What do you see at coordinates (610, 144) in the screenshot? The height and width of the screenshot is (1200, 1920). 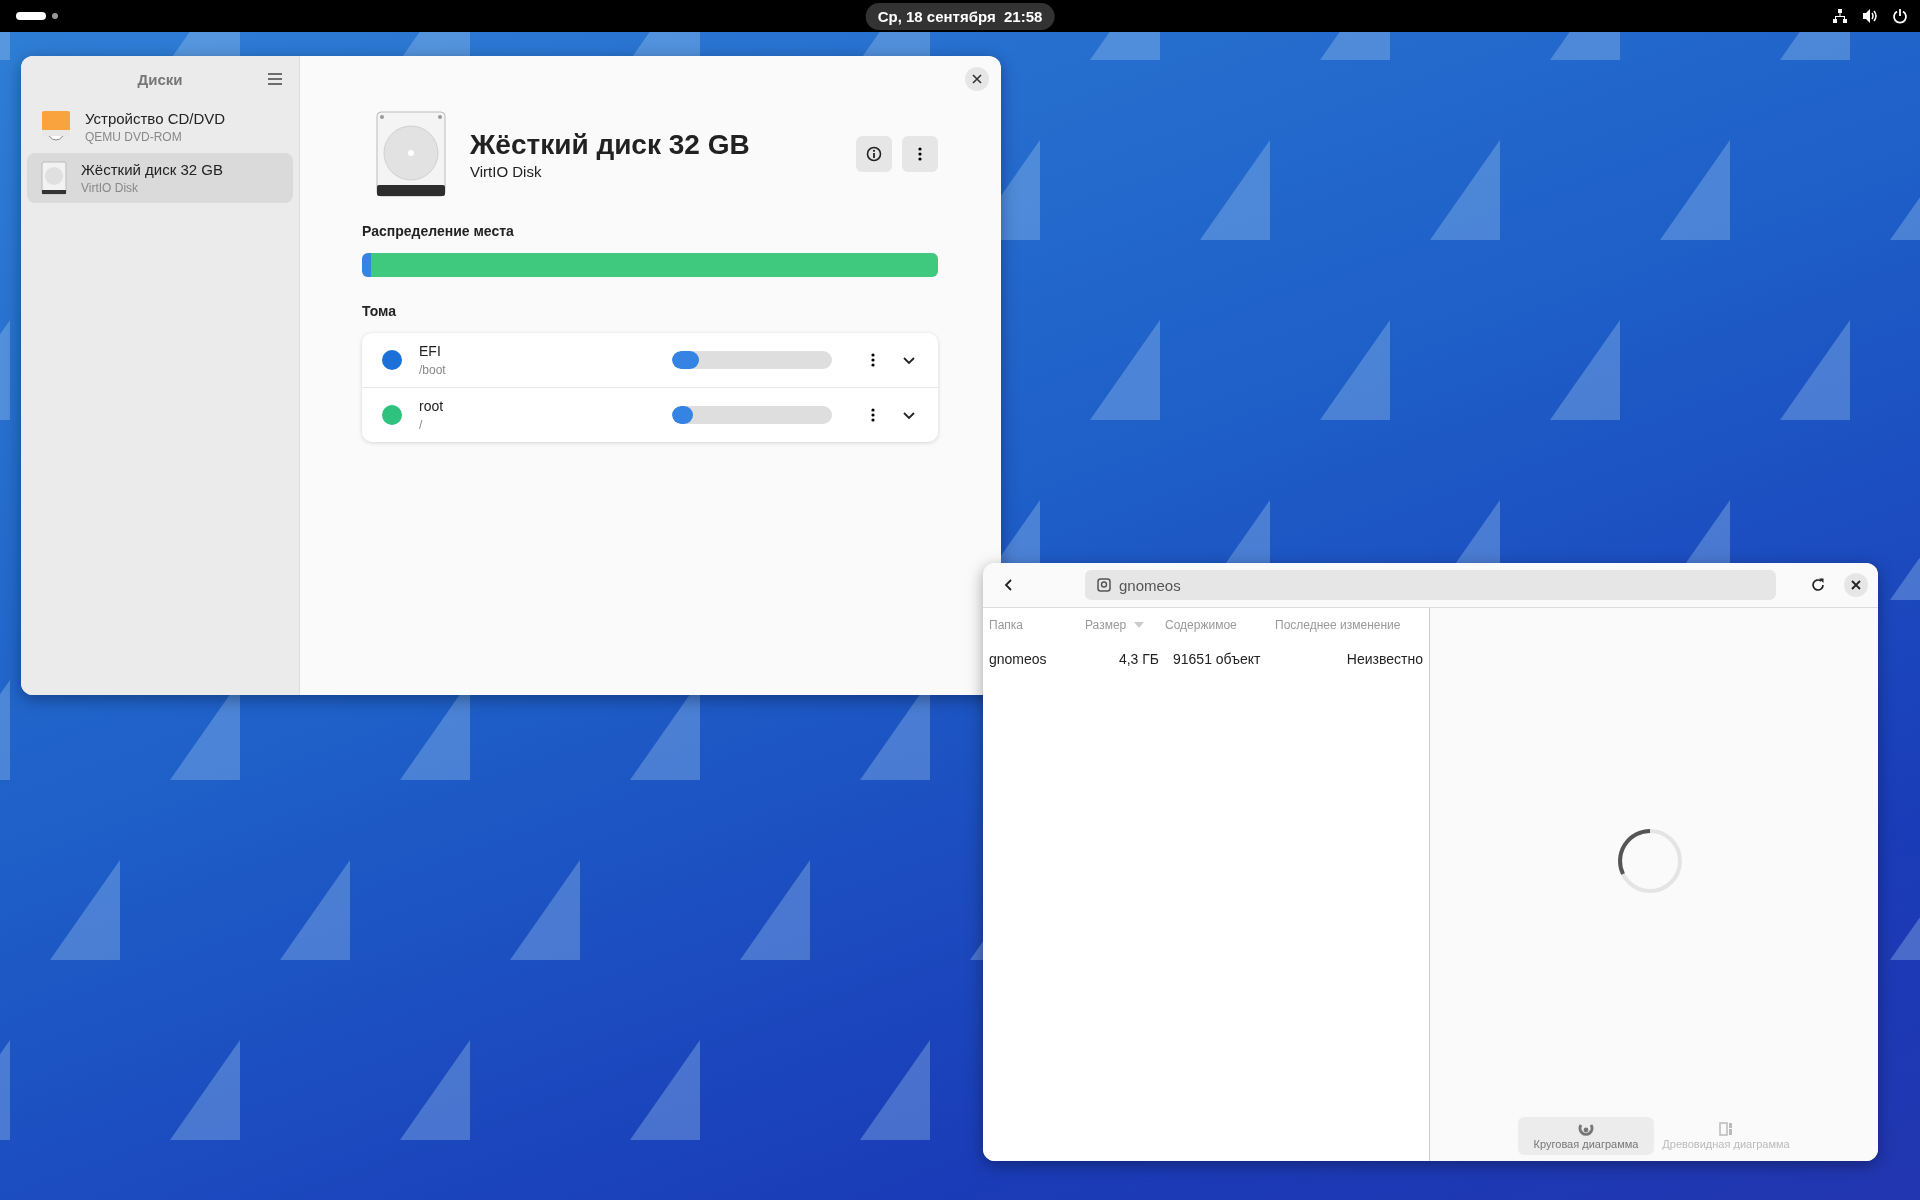 I see `disk-title: Жёсткий диск 32 GB` at bounding box center [610, 144].